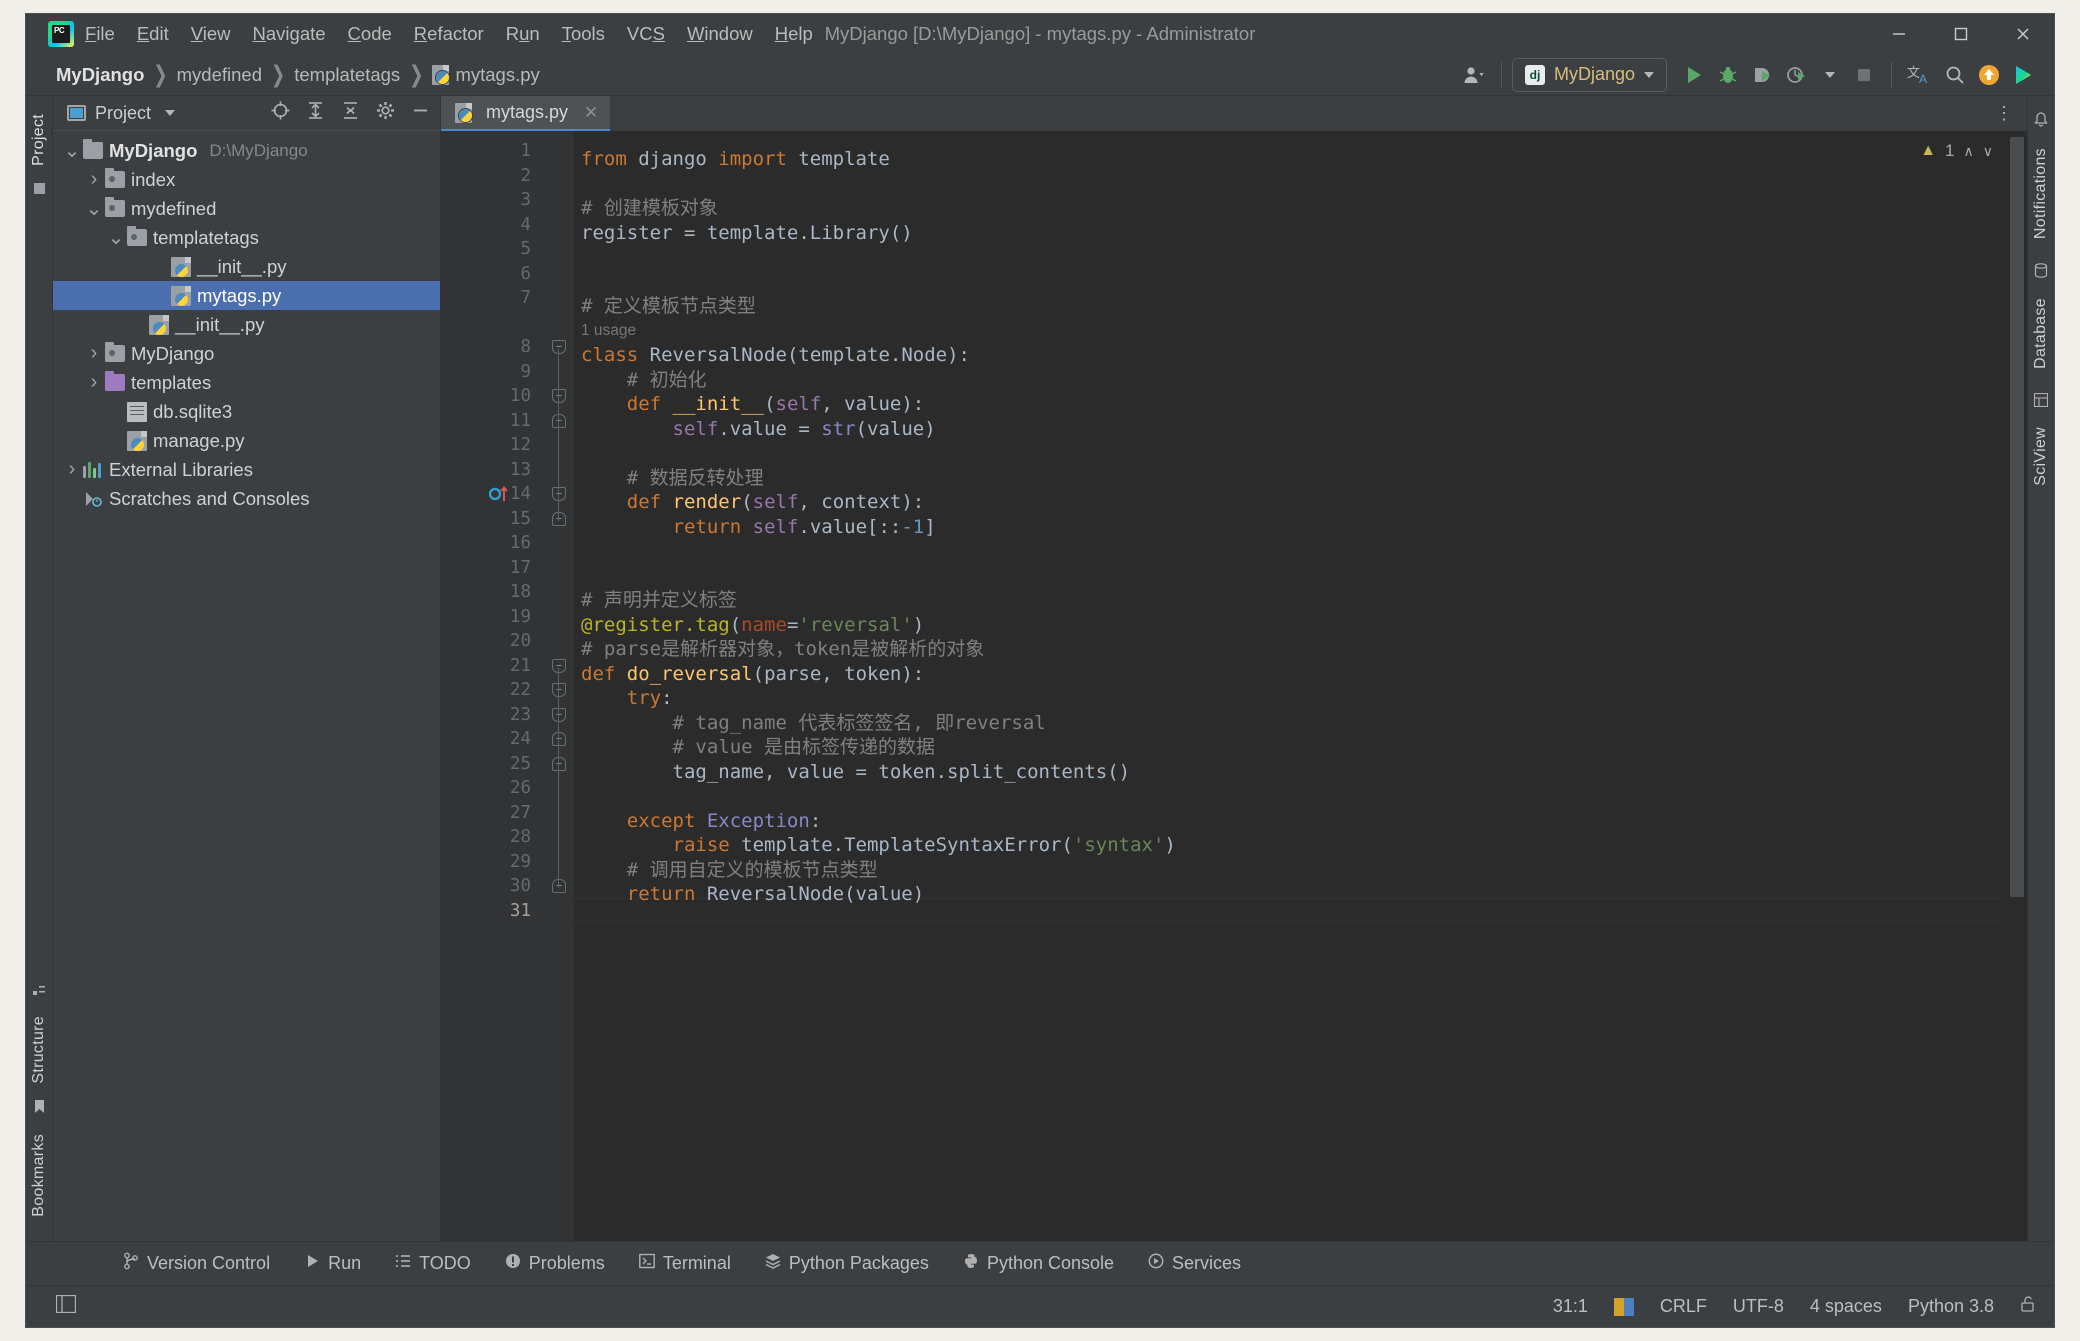 This screenshot has width=2080, height=1341. I want to click on scroll-from-source-icon, so click(280, 113).